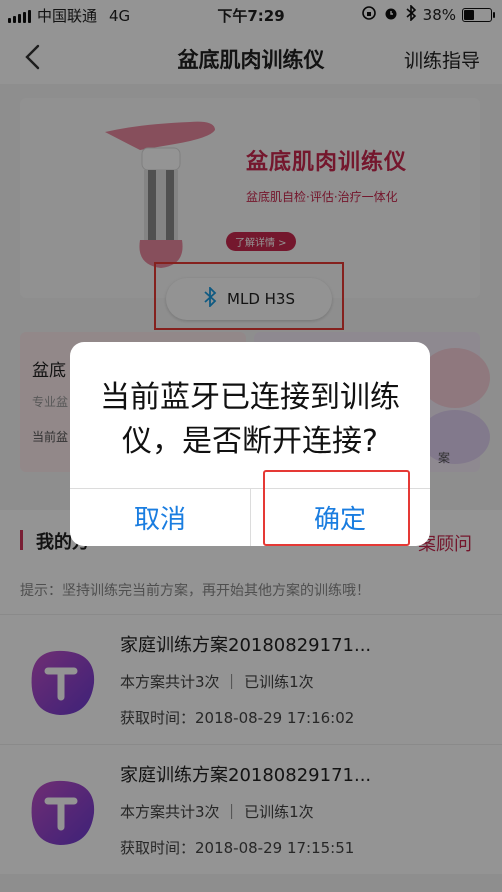 This screenshot has width=502, height=892. Describe the element at coordinates (160, 517) in the screenshot. I see `cancel-button: 取消` at that location.